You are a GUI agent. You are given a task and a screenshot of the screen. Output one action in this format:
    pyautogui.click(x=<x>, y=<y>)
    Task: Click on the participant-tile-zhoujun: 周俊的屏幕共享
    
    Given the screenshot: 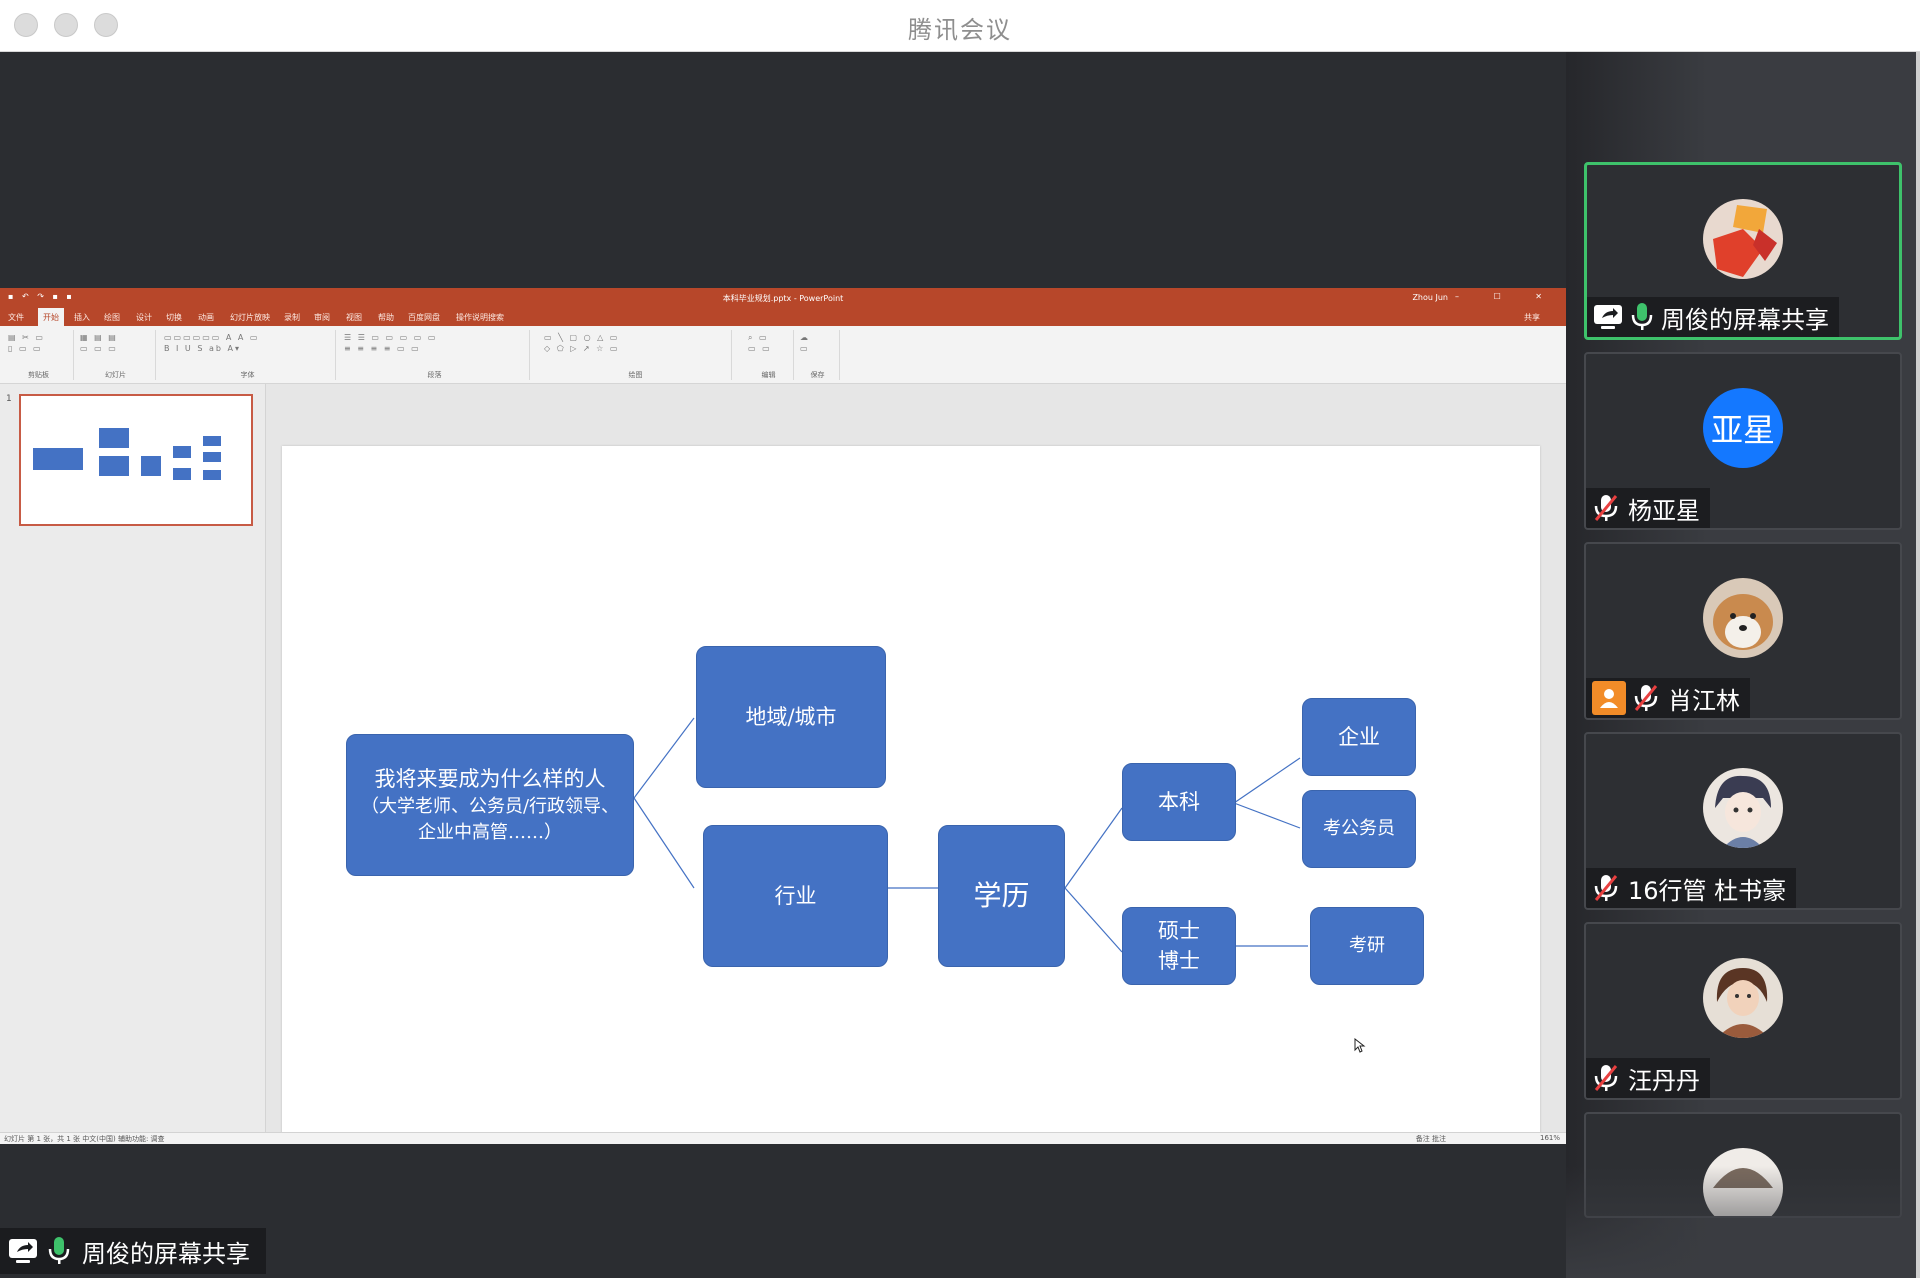 What is the action you would take?
    pyautogui.click(x=1743, y=251)
    